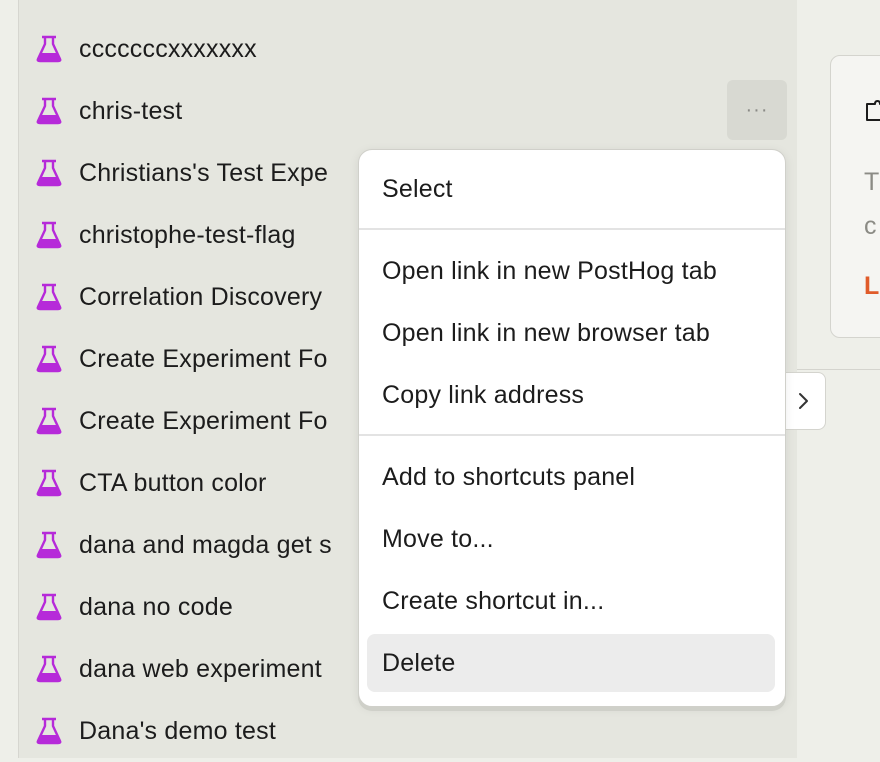  Describe the element at coordinates (871, 286) in the screenshot. I see `card-link: L` at that location.